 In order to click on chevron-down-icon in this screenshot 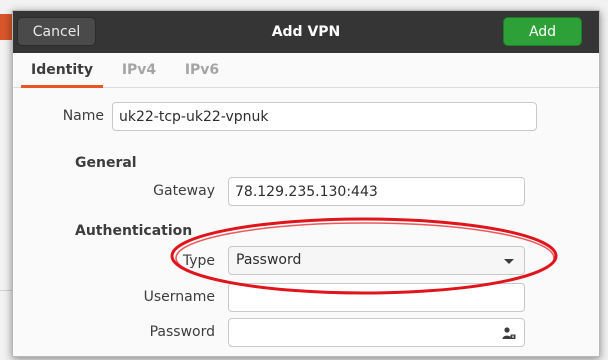, I will do `click(509, 261)`.